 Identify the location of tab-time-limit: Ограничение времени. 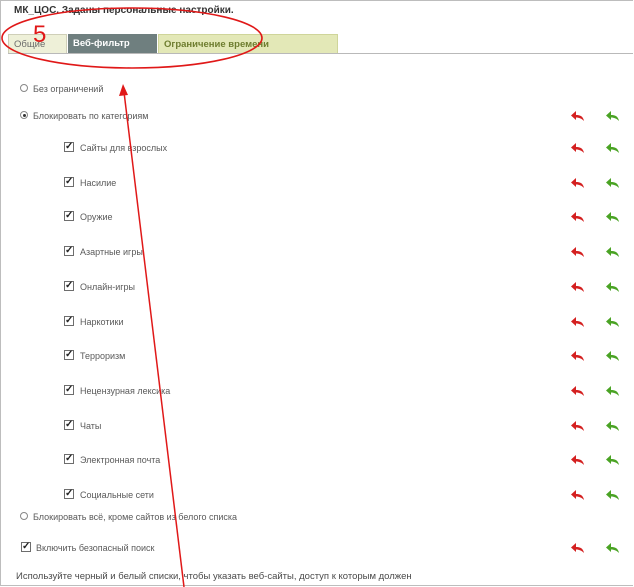
(248, 43).